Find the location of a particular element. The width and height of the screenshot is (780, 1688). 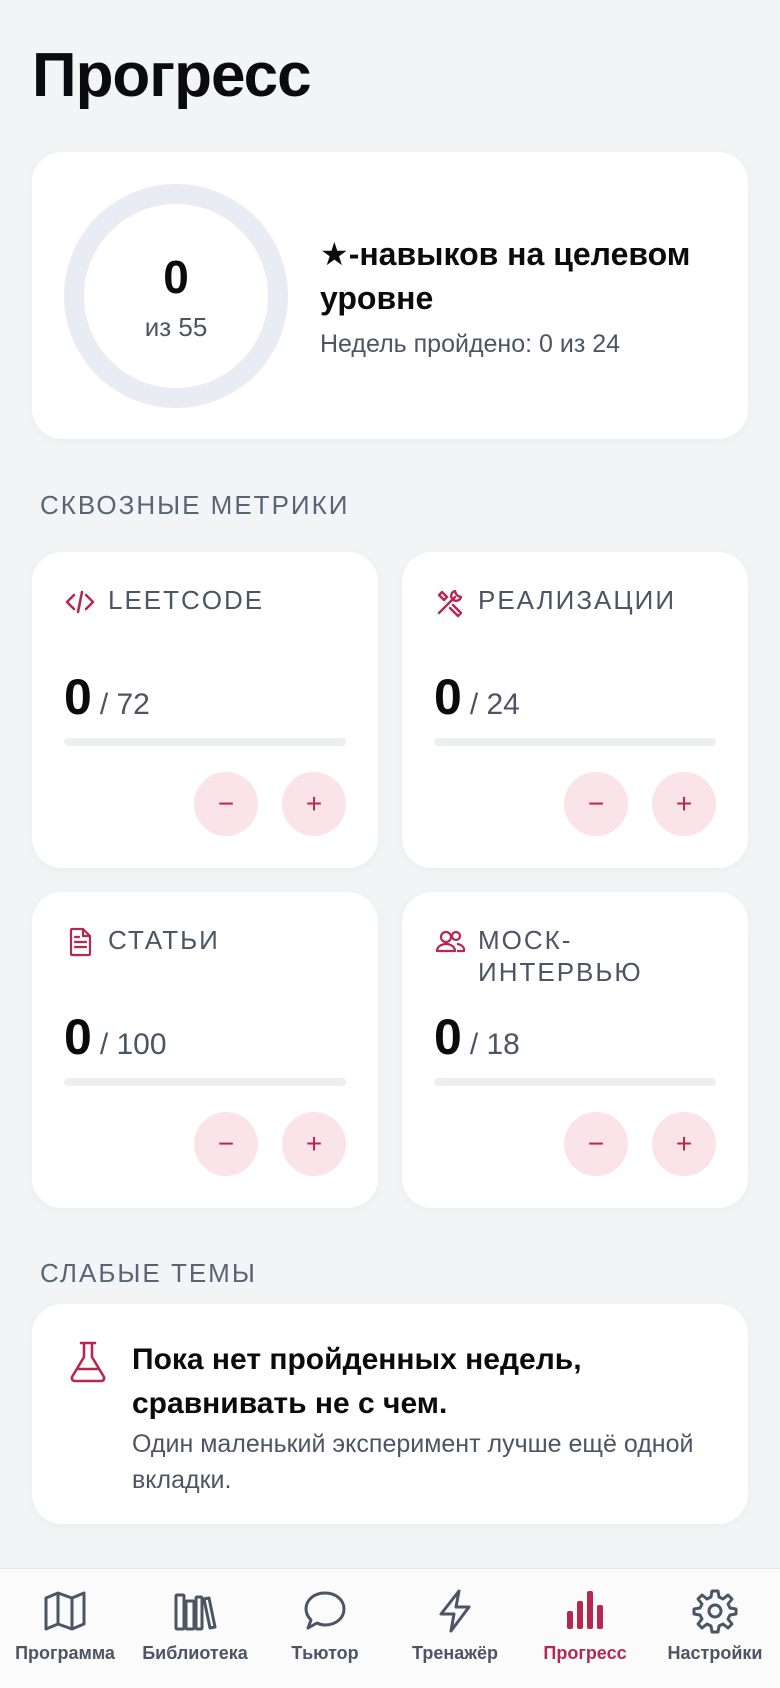

nav-item-progress: Прогресс is located at coordinates (585, 1628).